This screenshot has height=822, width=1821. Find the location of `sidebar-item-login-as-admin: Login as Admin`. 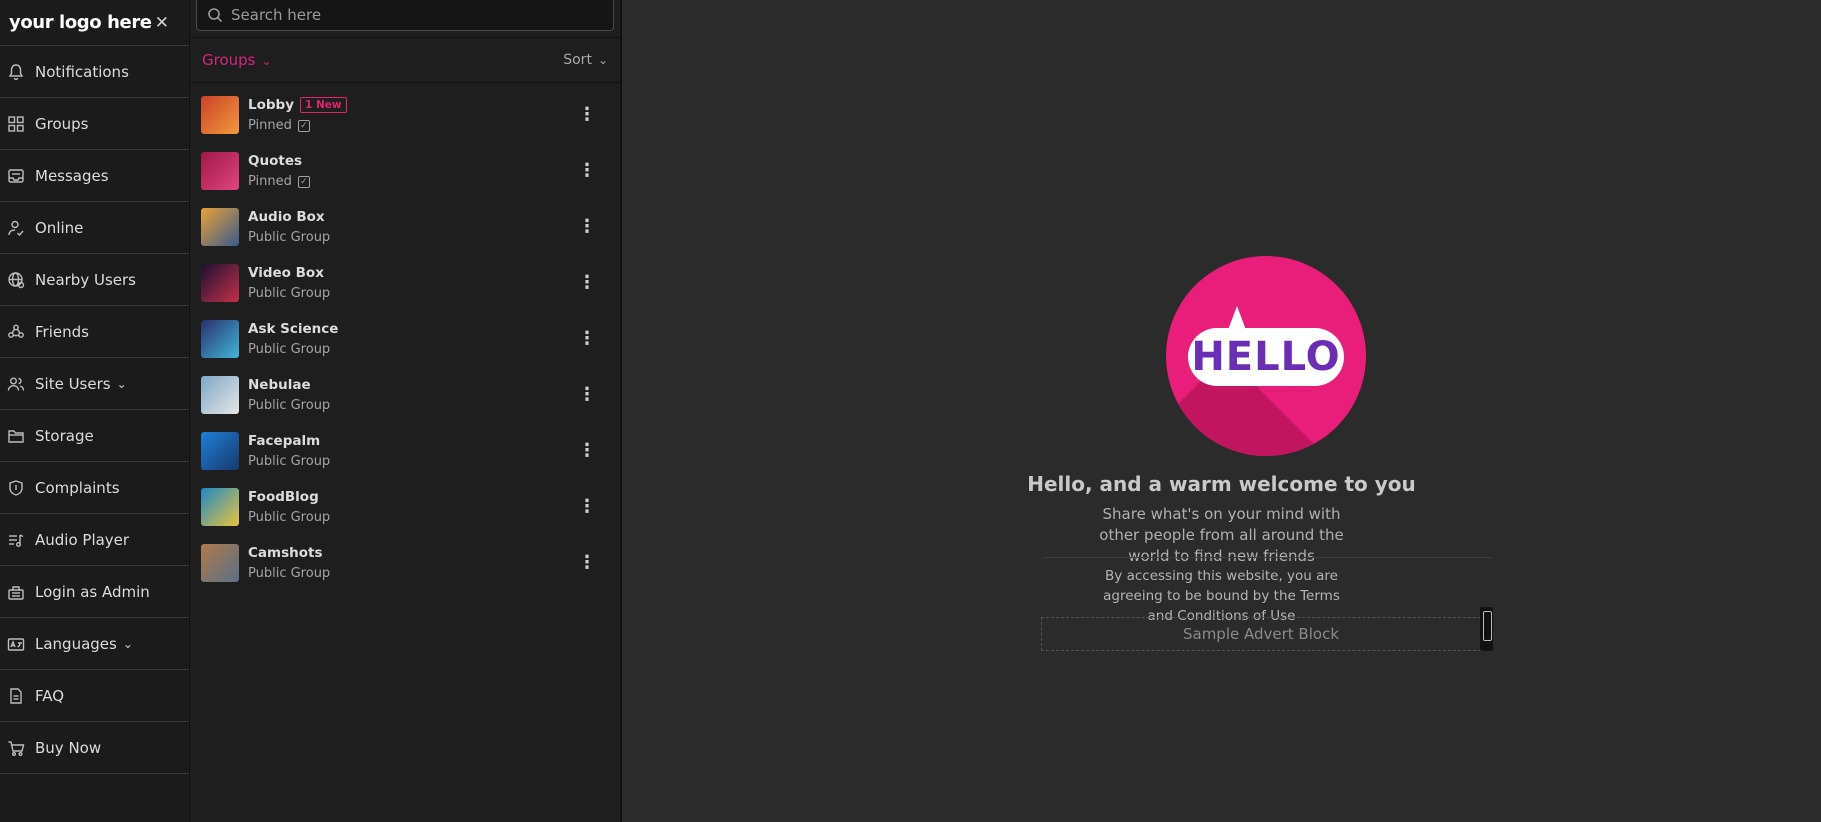

sidebar-item-login-as-admin: Login as Admin is located at coordinates (94, 592).